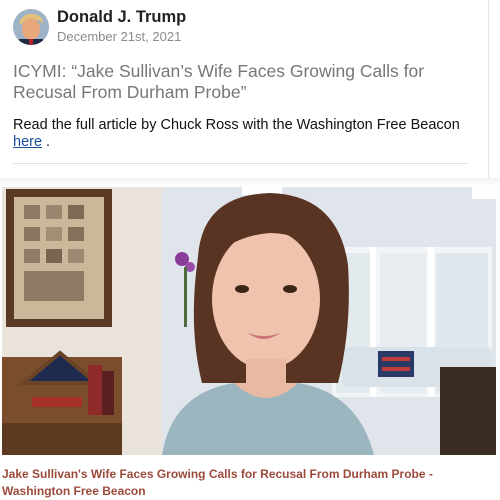  Describe the element at coordinates (27, 142) in the screenshot. I see `article-link: here` at that location.